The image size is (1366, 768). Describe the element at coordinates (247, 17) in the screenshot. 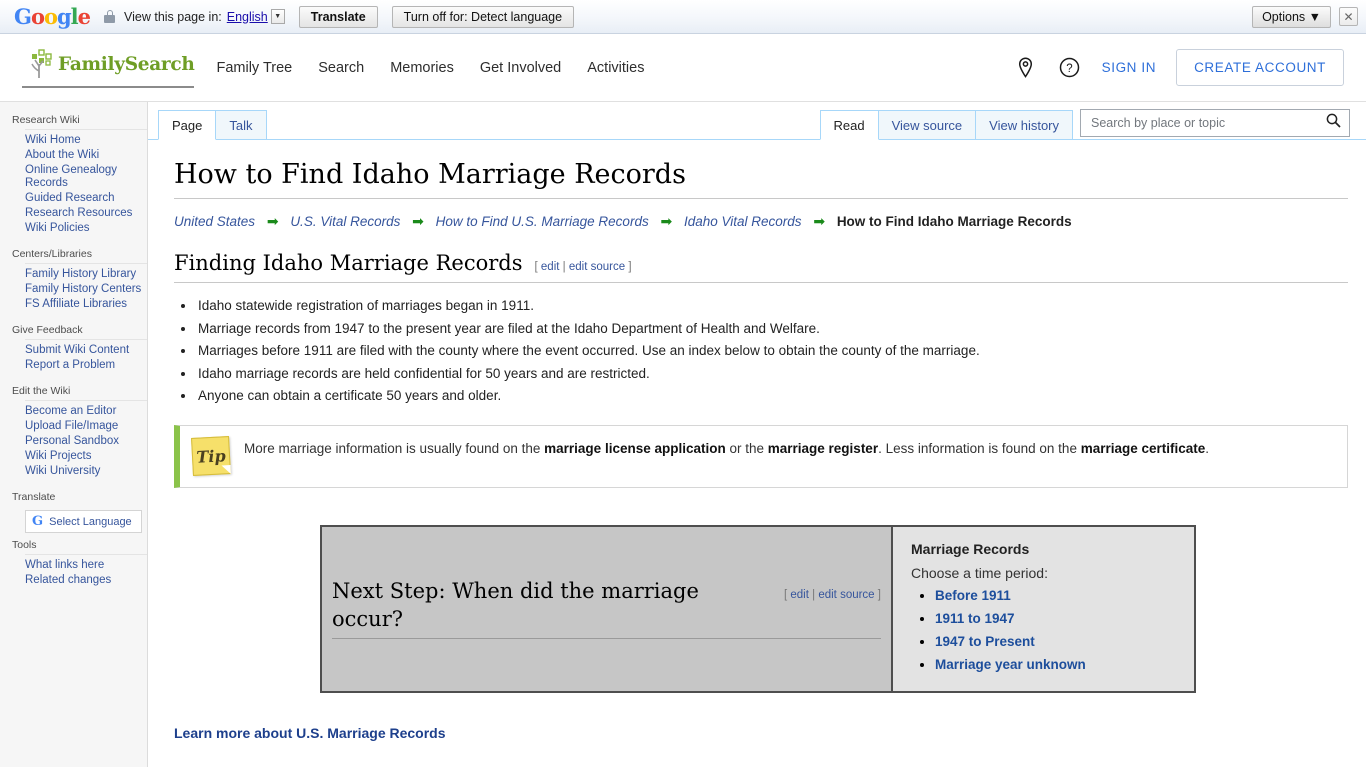

I see `translate-language-value: English` at that location.